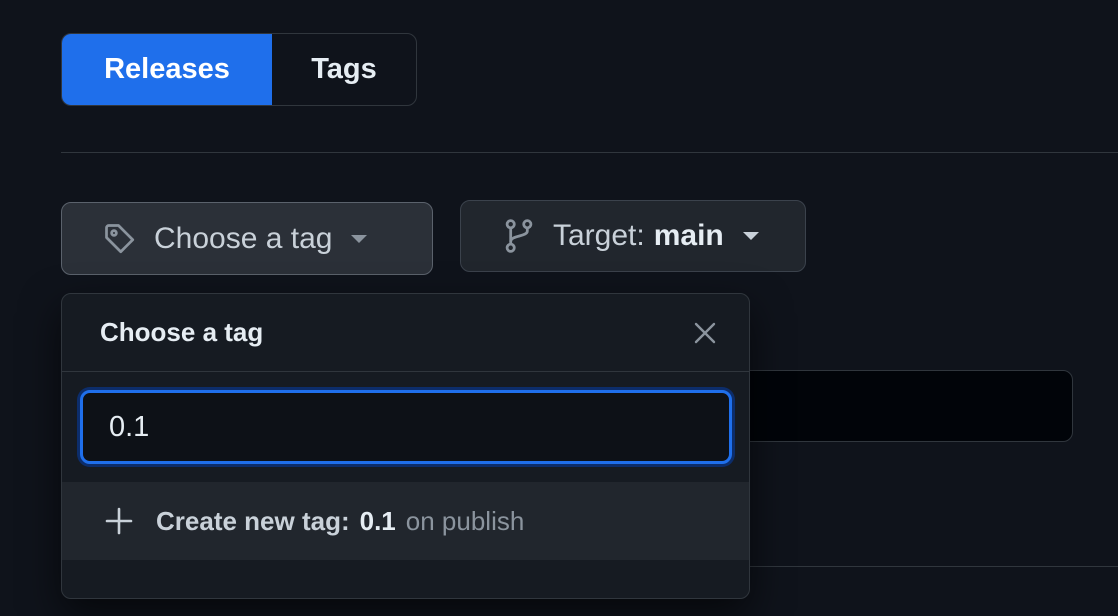 Image resolution: width=1118 pixels, height=616 pixels. I want to click on tab-tags: Tags, so click(344, 69).